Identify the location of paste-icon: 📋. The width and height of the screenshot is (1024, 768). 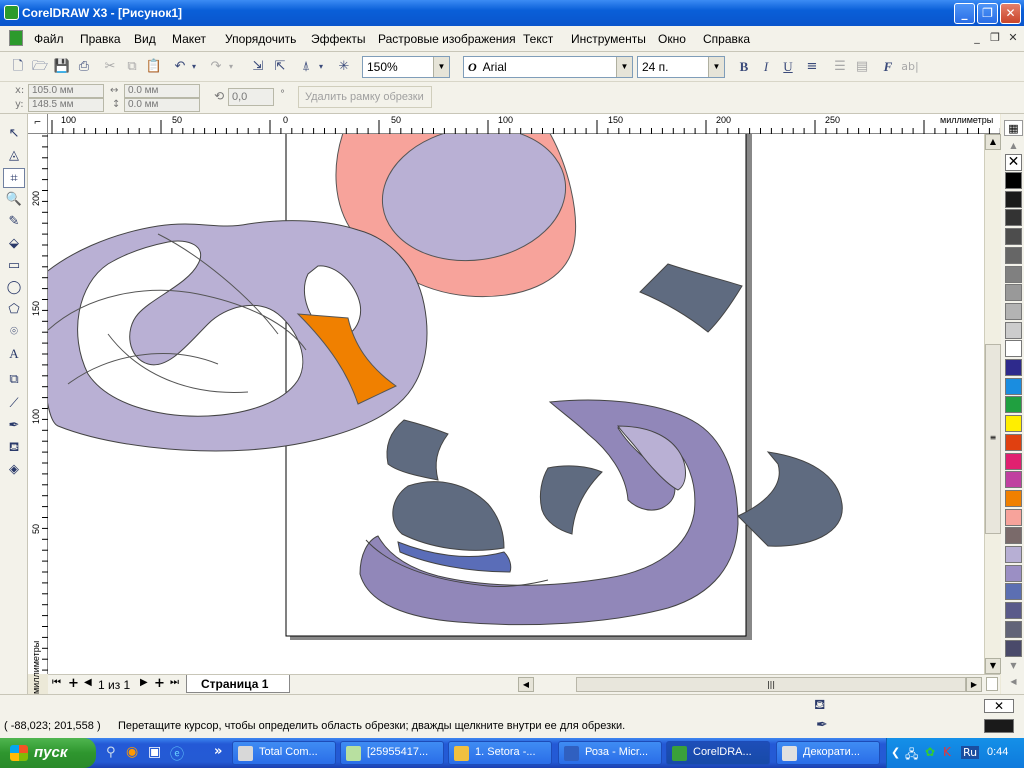
(154, 67).